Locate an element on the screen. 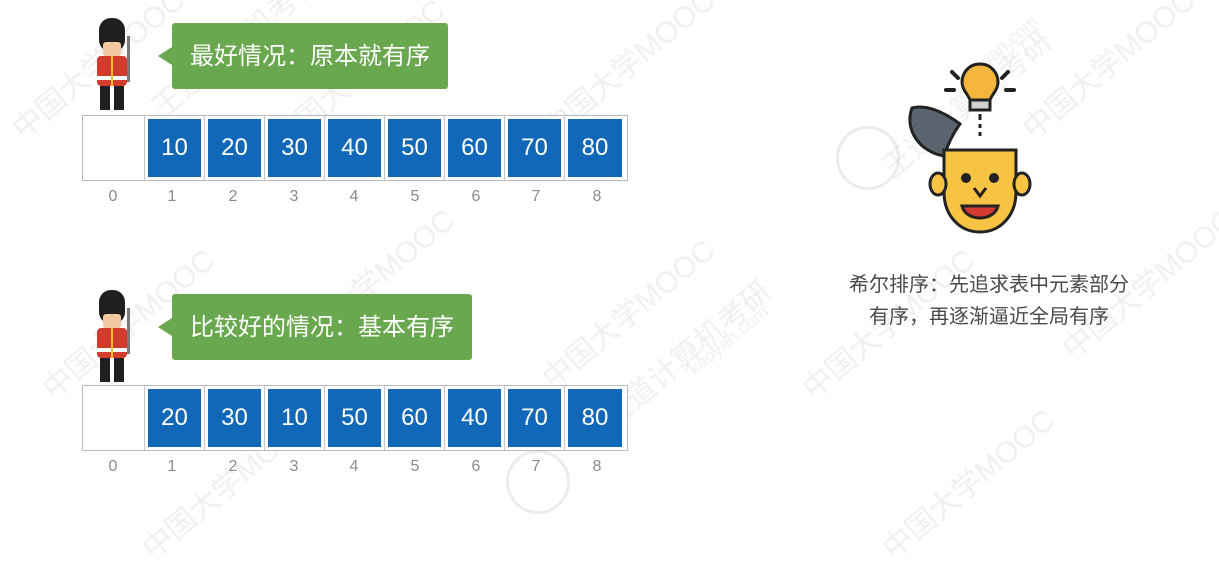 The width and height of the screenshot is (1219, 567). index-row-best-case: 0 1 2 3 4 5 6 7 8 is located at coordinates (355, 200).